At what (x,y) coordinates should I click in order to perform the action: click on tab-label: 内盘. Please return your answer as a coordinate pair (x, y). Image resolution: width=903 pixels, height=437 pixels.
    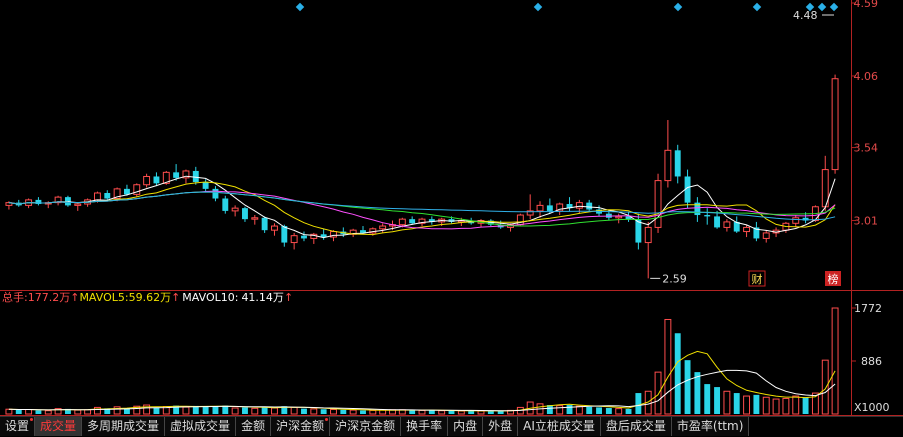
    Looking at the image, I should click on (465, 426).